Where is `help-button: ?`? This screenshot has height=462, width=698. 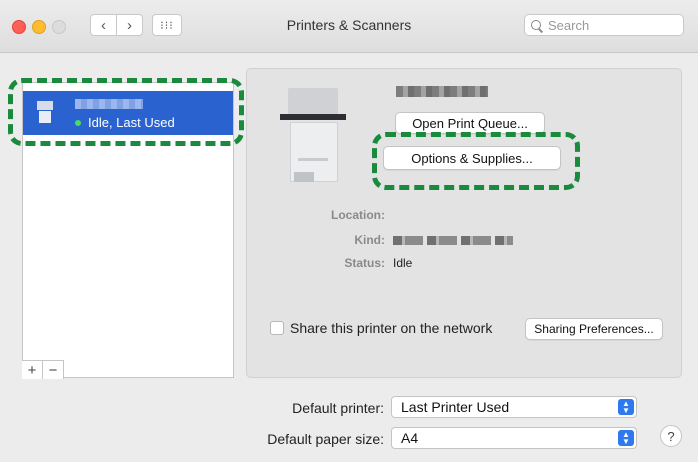 help-button: ? is located at coordinates (671, 436).